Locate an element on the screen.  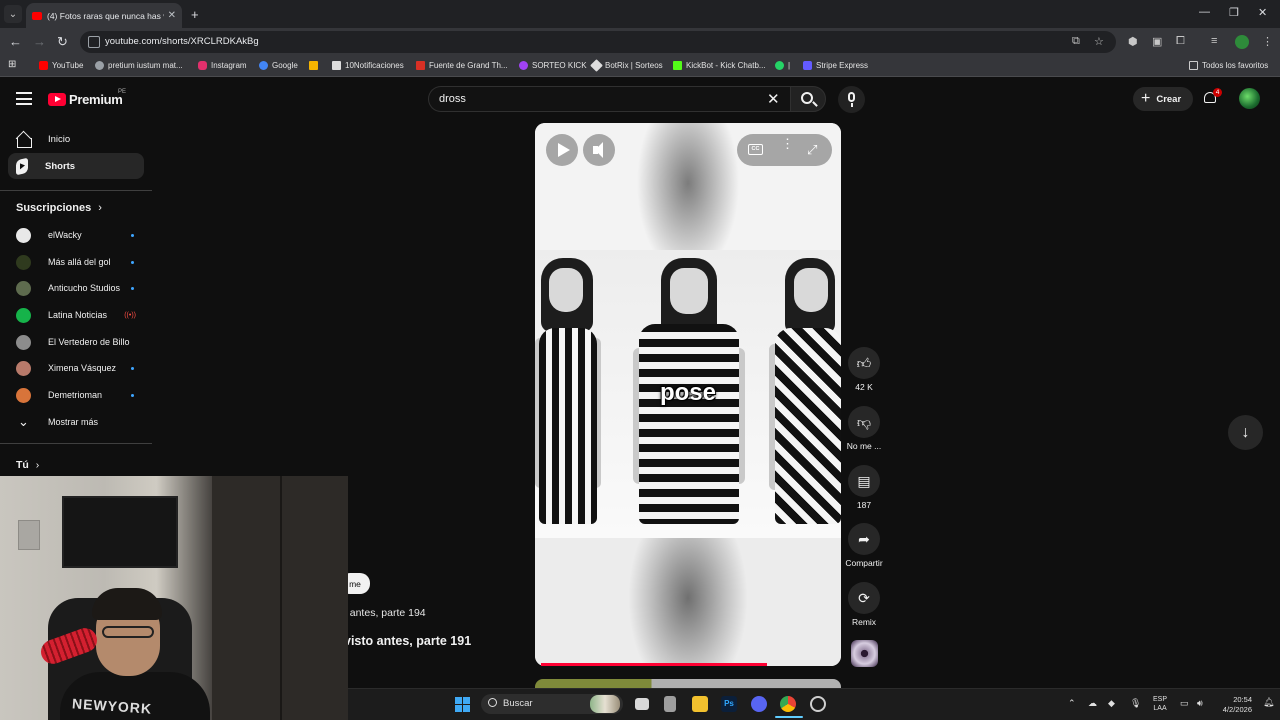
show-more-subscriptions: ⌄ Mostrar más is located at coordinates (78, 422).